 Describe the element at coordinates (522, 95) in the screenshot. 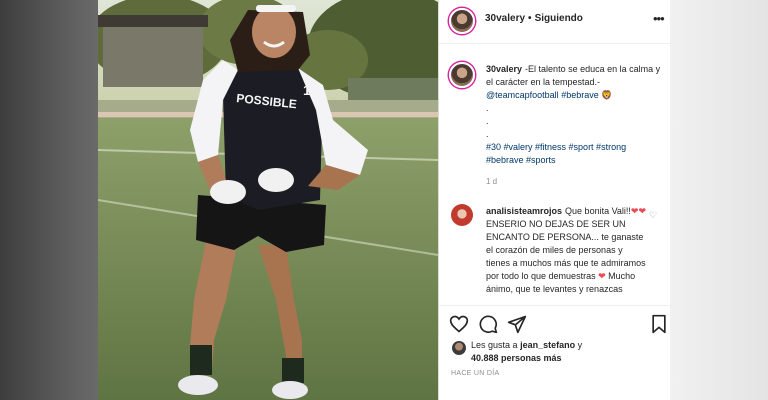

I see `caption-mention: @teamcapfootball` at that location.